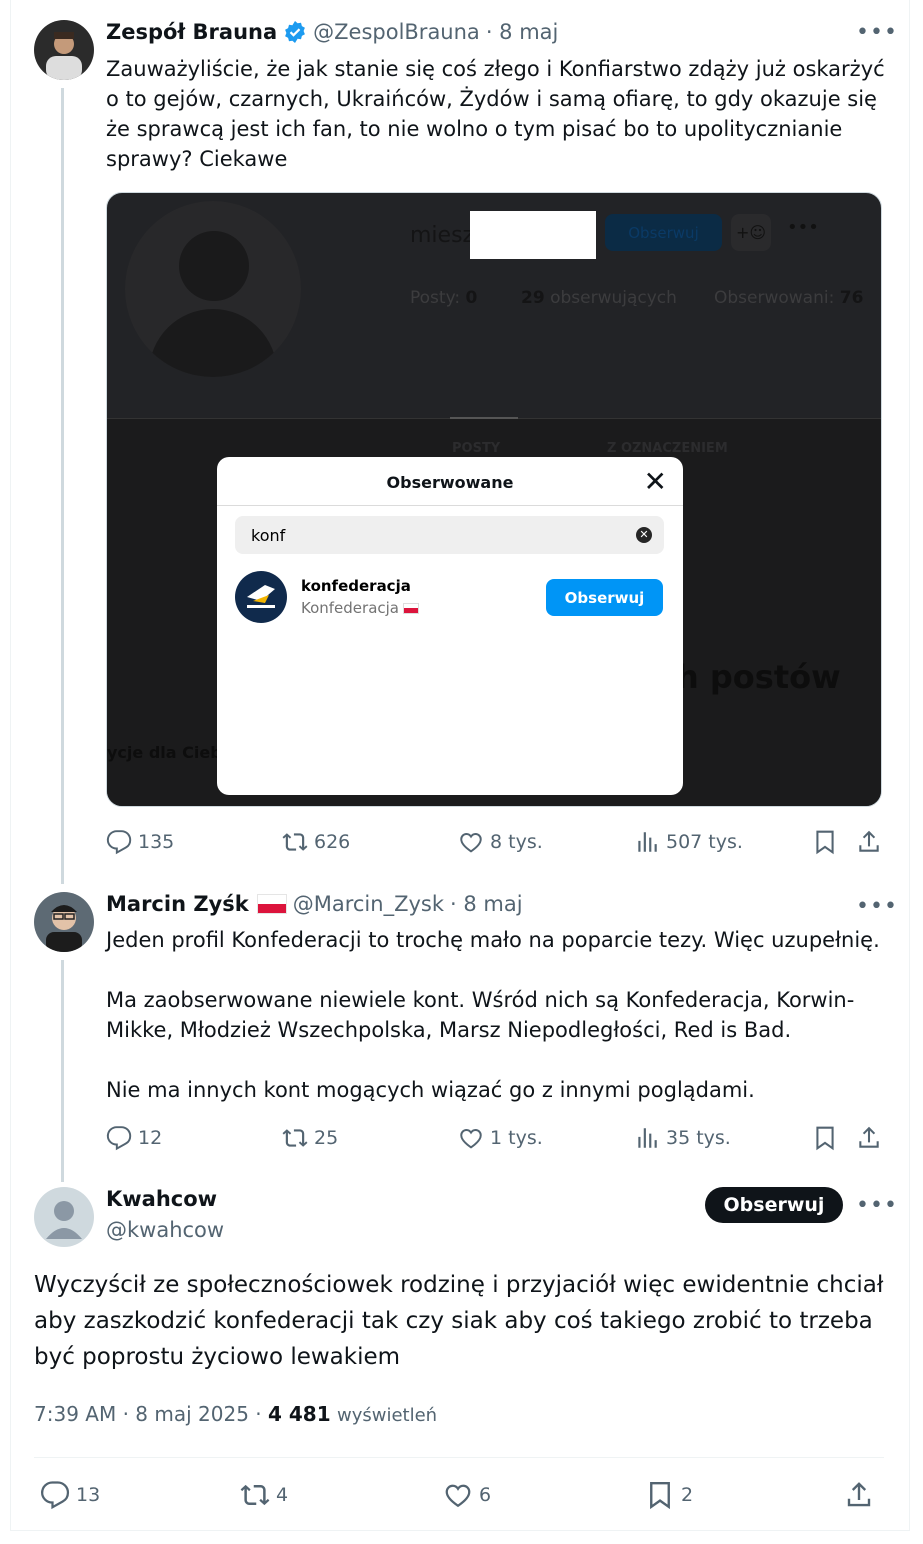 The image size is (923, 1544). What do you see at coordinates (191, 32) in the screenshot?
I see `author-name: Zespół Brauna` at bounding box center [191, 32].